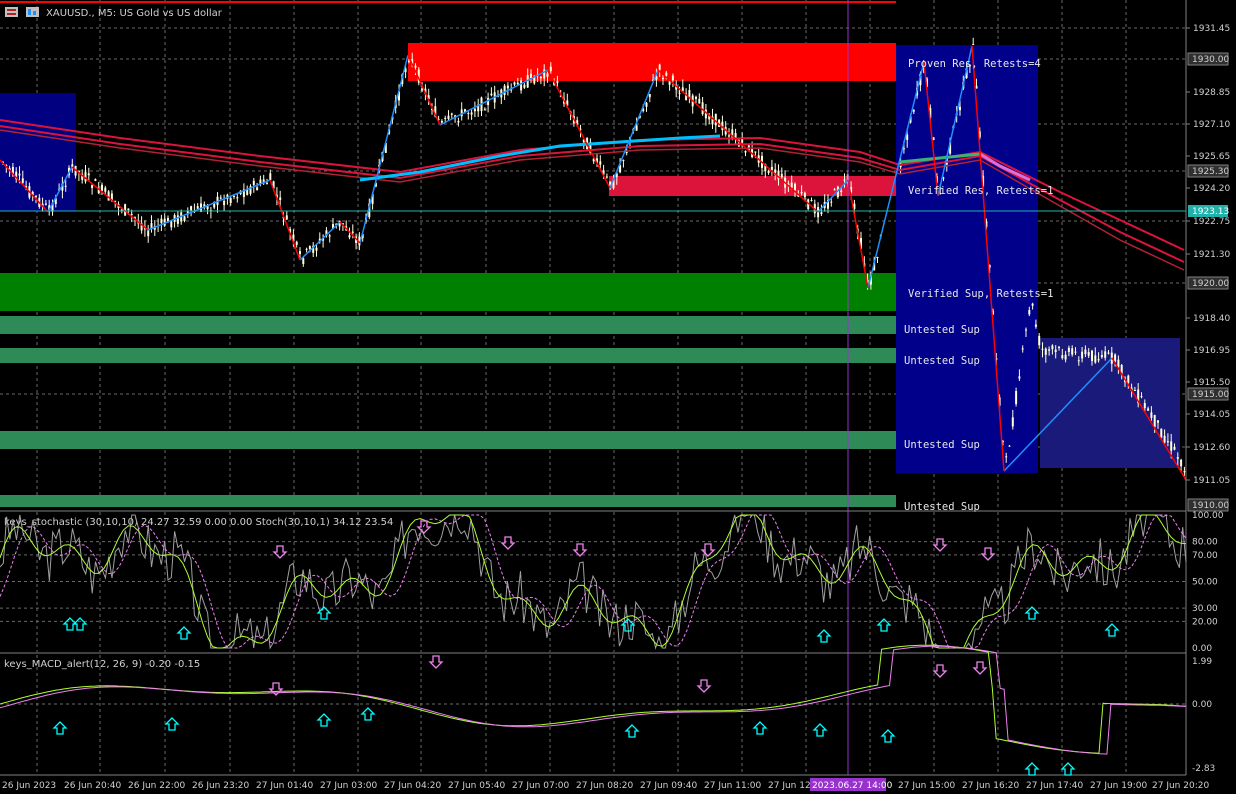  Describe the element at coordinates (1211, 481) in the screenshot. I see `price-tick-label: 1911.05` at that location.